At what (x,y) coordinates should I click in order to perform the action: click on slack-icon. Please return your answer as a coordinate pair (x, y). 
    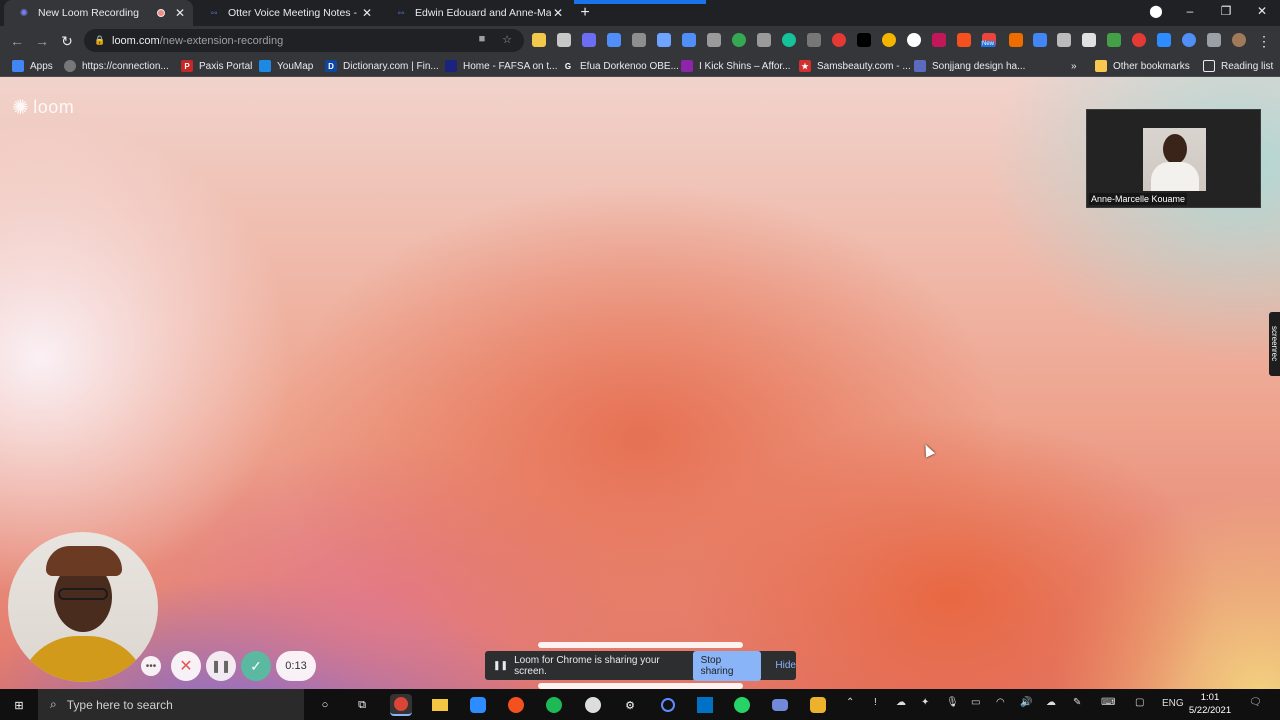
    Looking at the image, I should click on (818, 705).